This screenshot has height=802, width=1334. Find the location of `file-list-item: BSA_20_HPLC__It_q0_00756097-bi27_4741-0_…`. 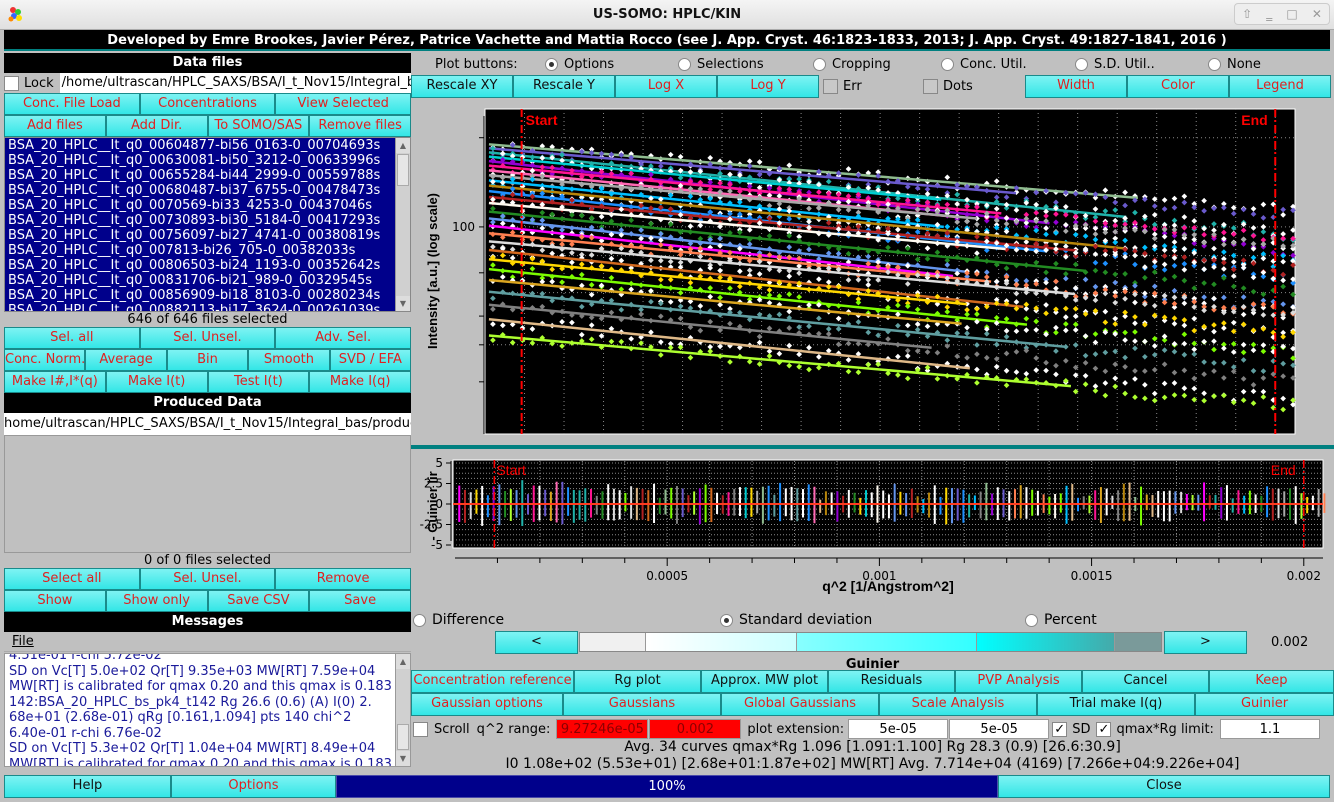

file-list-item: BSA_20_HPLC__It_q0_00756097-bi27_4741-0_… is located at coordinates (207, 235).